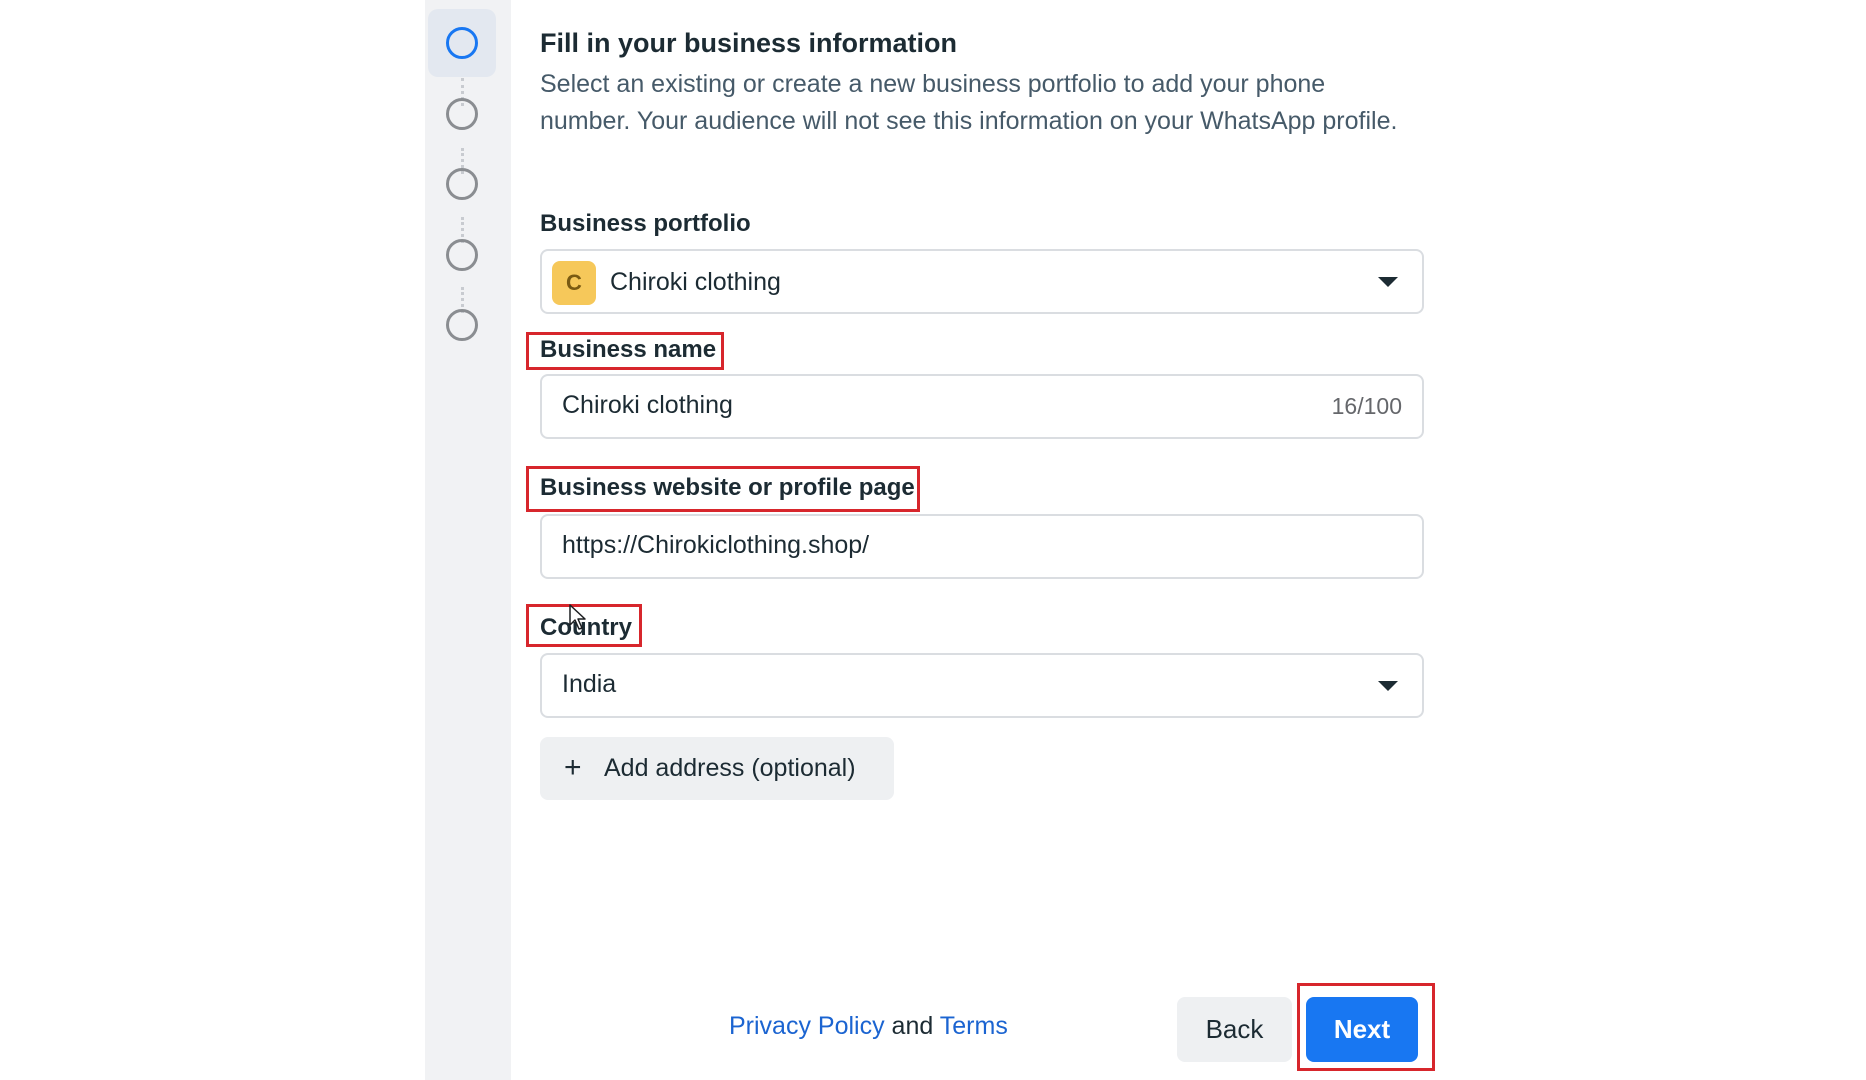 The height and width of the screenshot is (1080, 1866). I want to click on step-2-circle-icon, so click(462, 114).